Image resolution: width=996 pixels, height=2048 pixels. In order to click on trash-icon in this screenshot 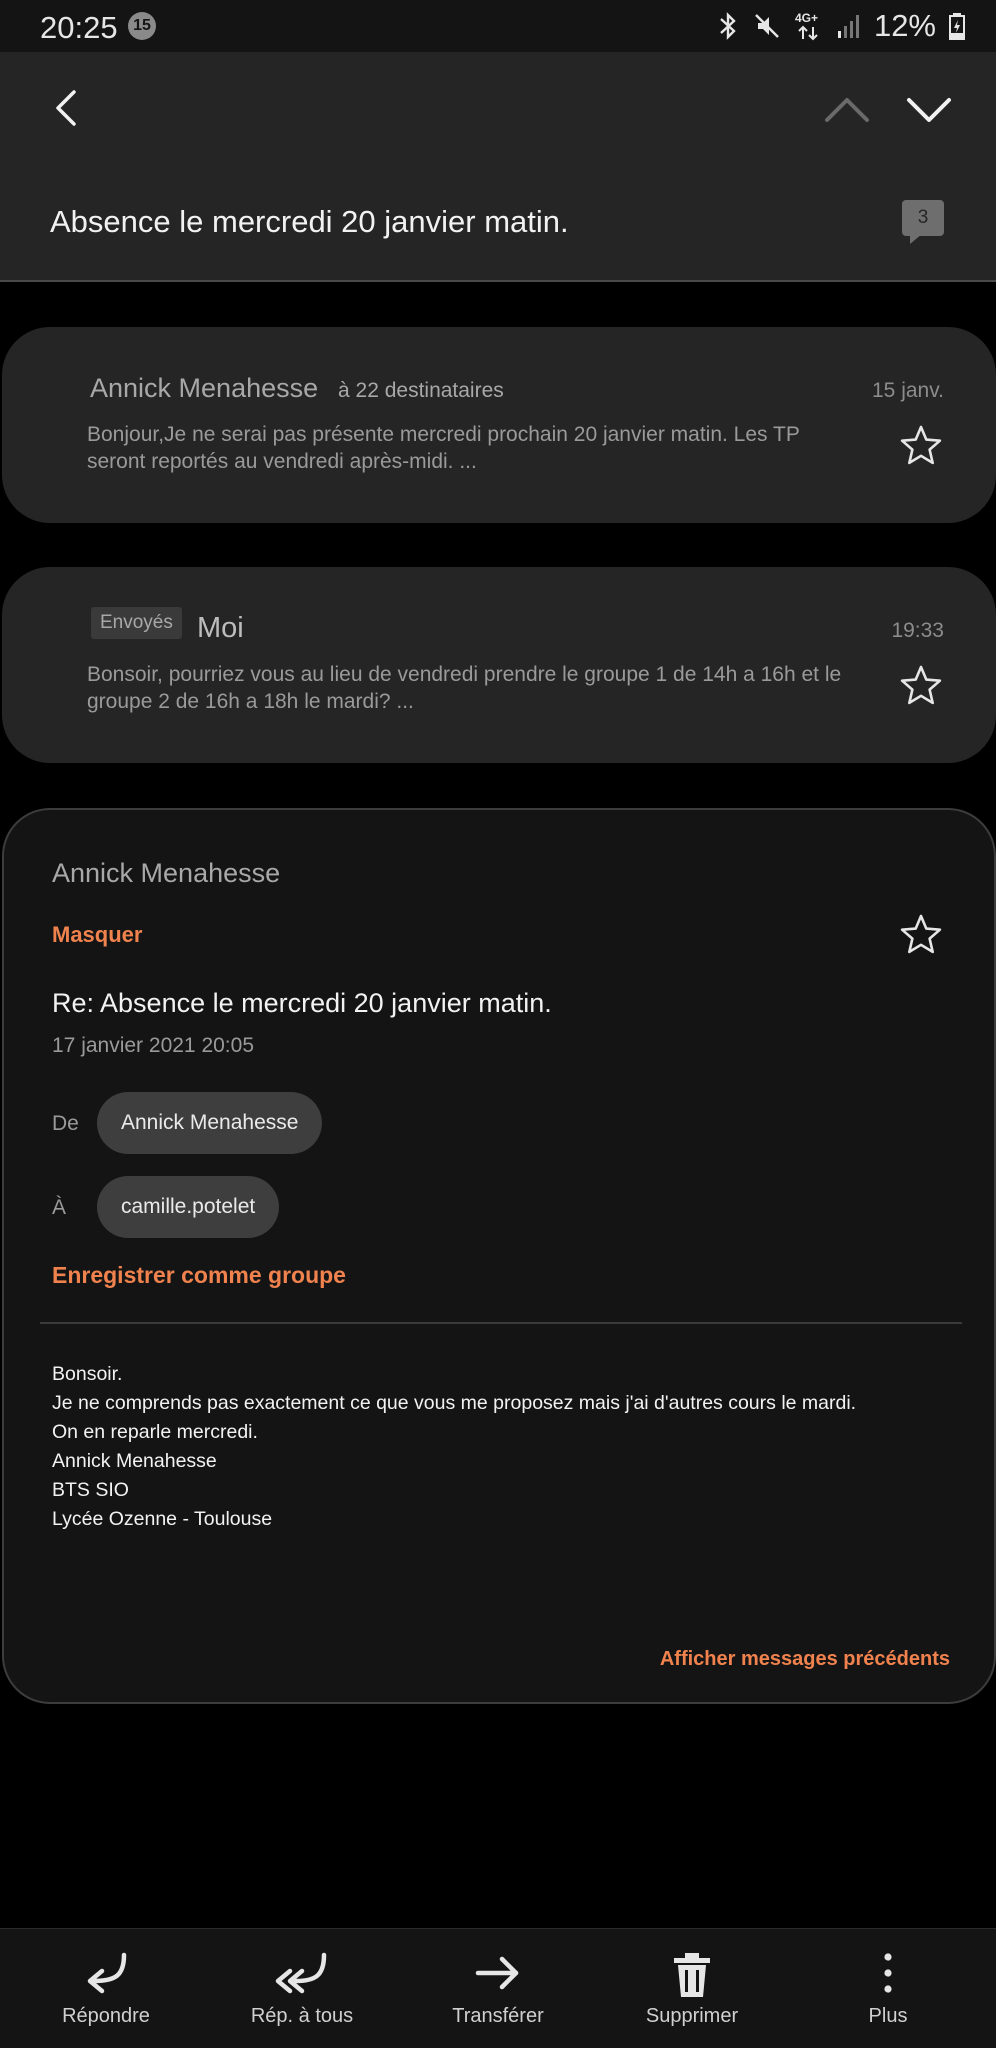, I will do `click(692, 1975)`.